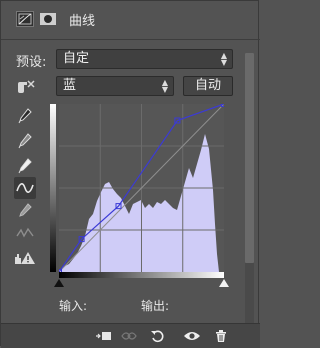 The image size is (320, 348). What do you see at coordinates (115, 86) in the screenshot?
I see `channel-select: 蓝 ▲ ▼` at bounding box center [115, 86].